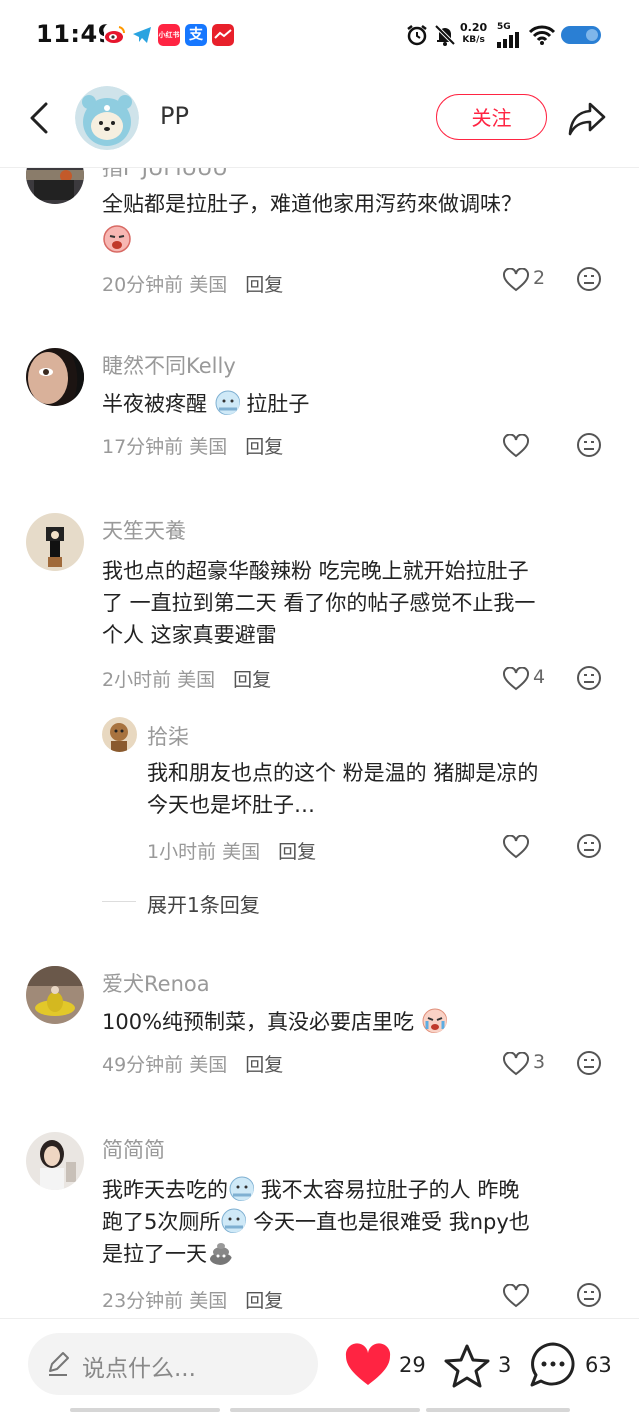  I want to click on note-header: PP 关注, so click(319, 120).